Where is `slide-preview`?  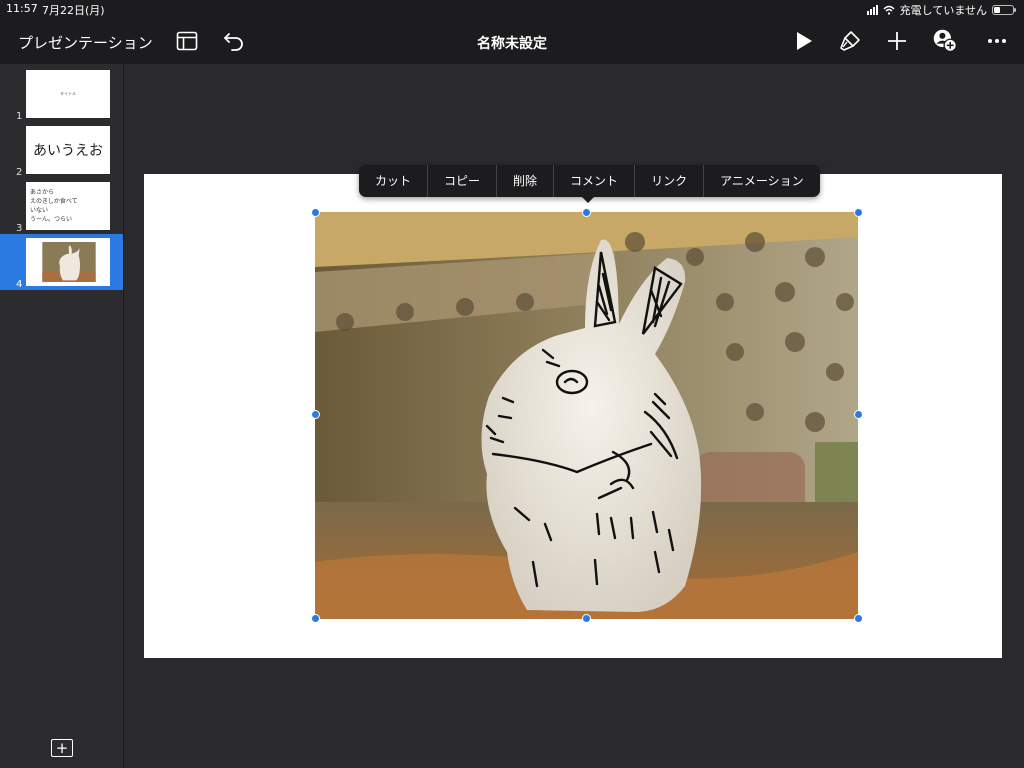
slide-preview is located at coordinates (68, 262).